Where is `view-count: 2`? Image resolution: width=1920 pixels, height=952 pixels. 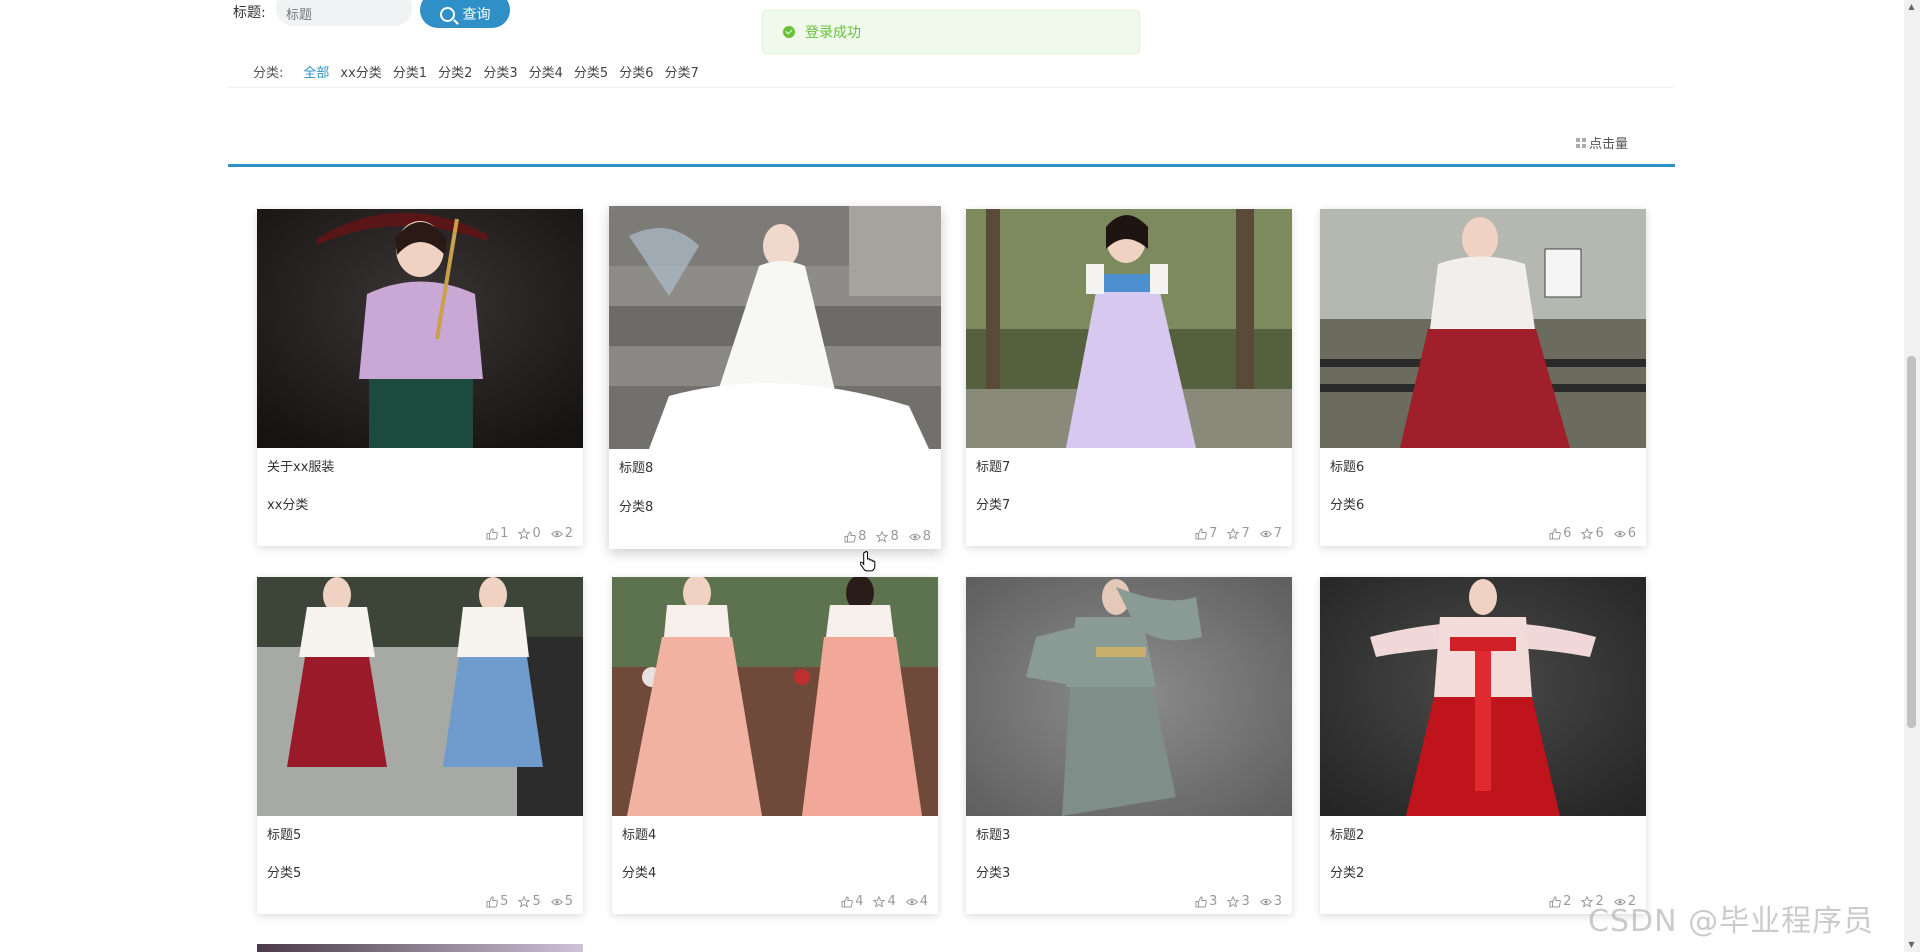 view-count: 2 is located at coordinates (562, 533).